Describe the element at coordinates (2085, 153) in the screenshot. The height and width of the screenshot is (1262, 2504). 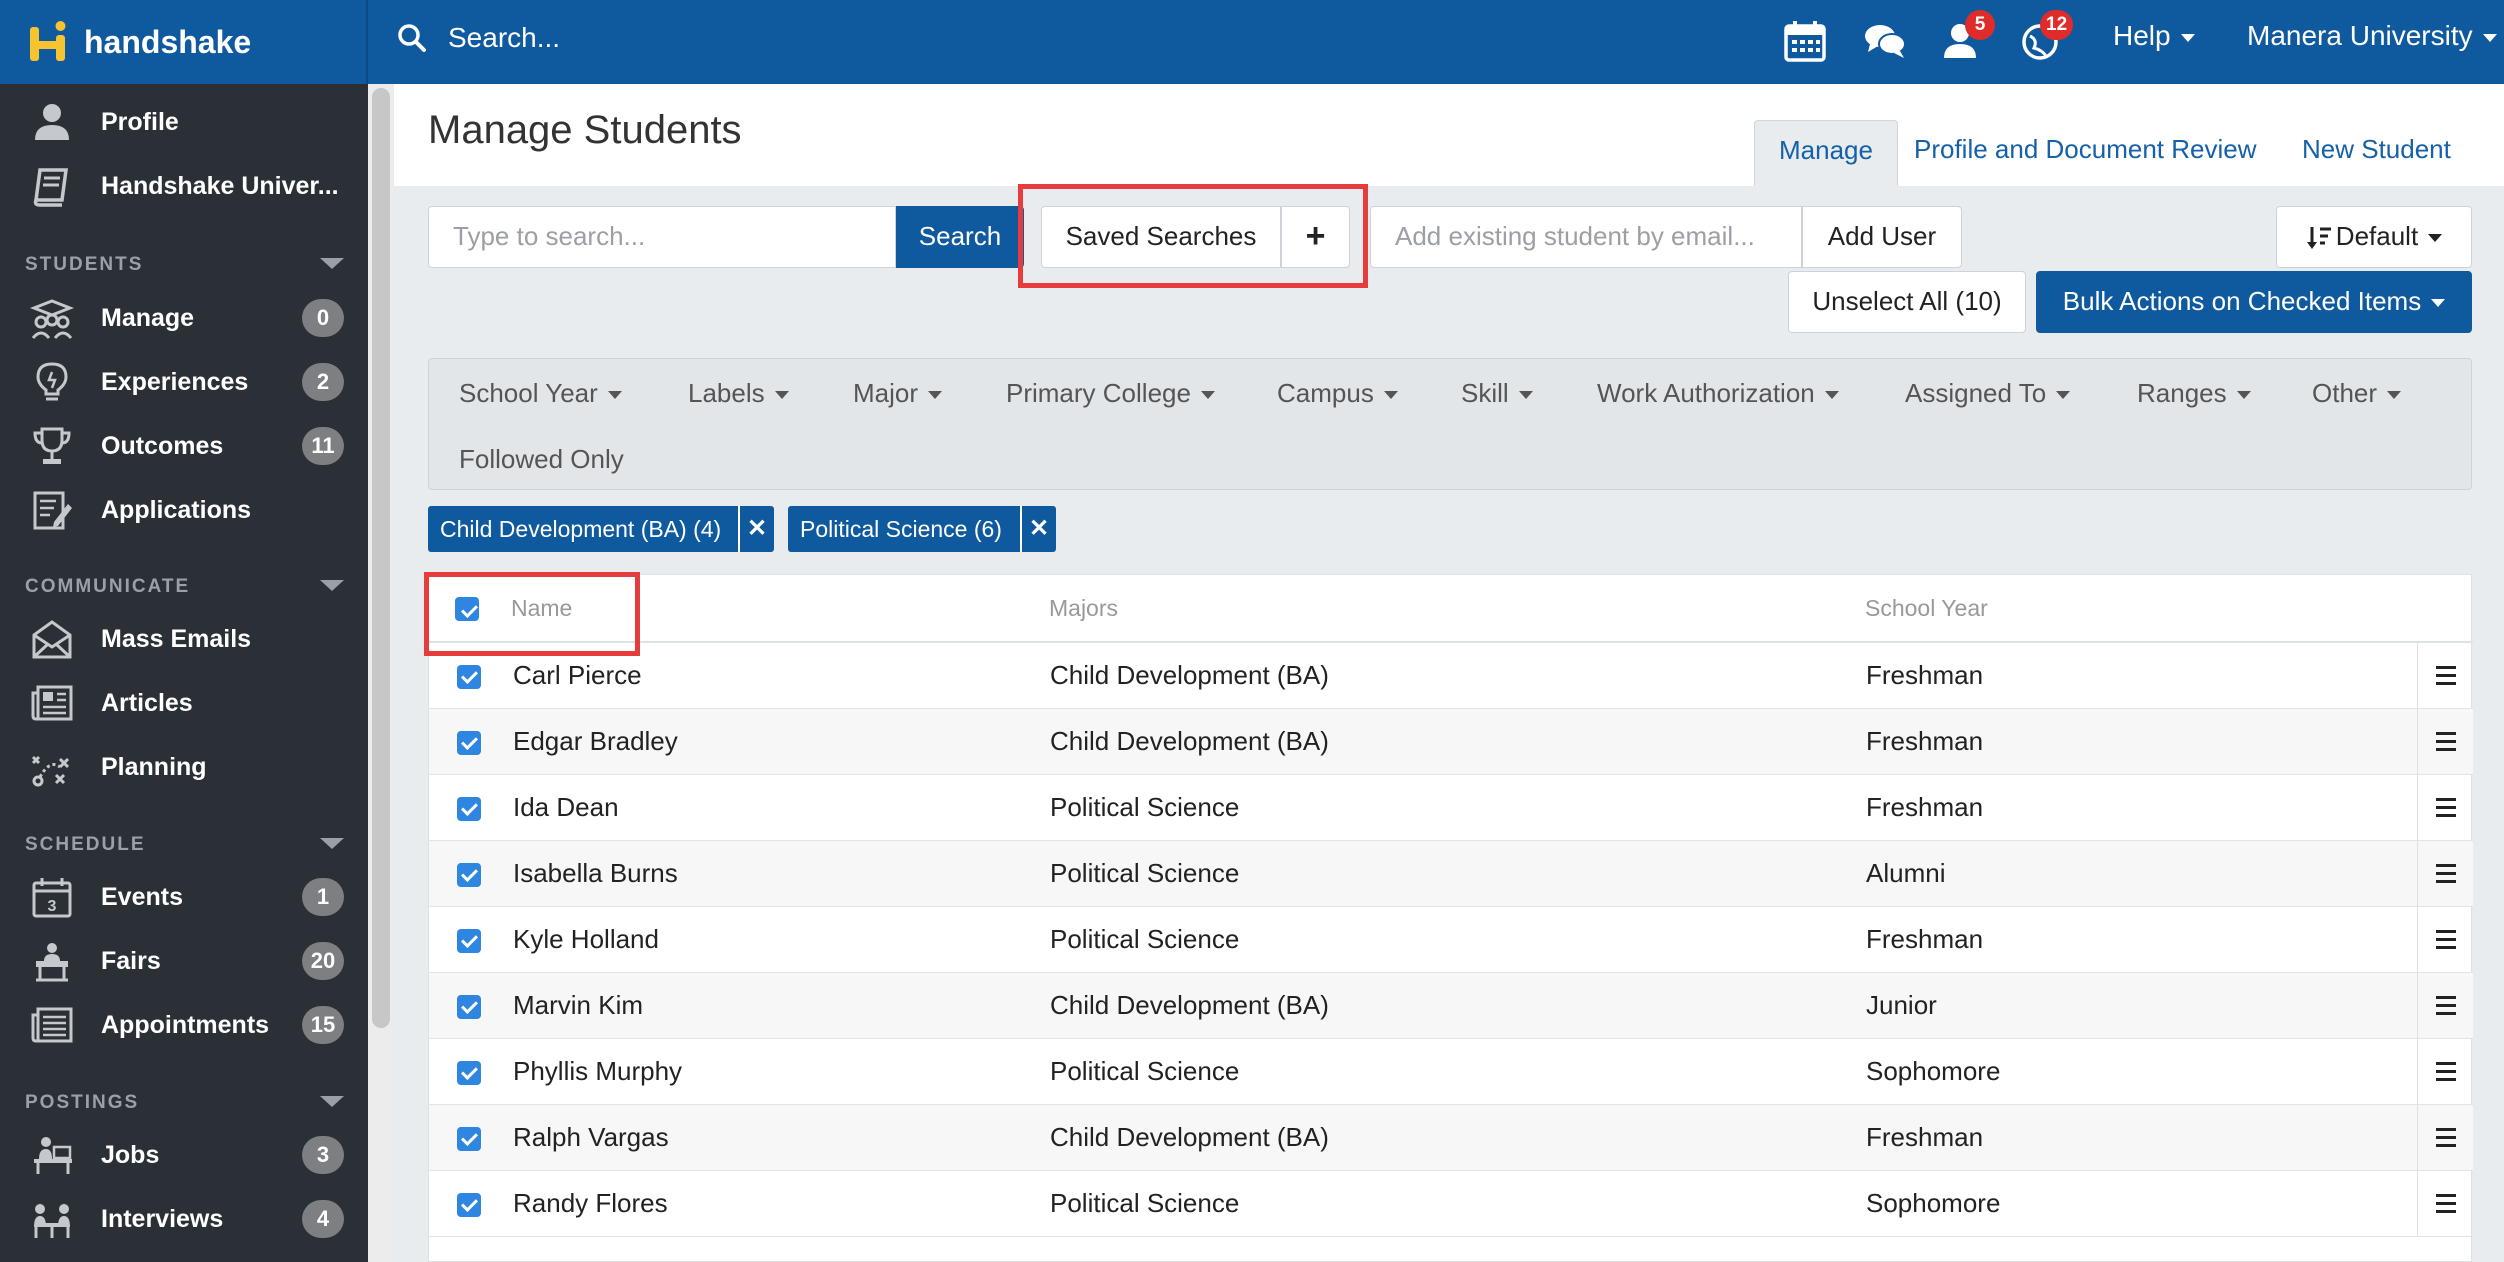
I see `tab-profile-document-review: Profile and Document Review` at that location.